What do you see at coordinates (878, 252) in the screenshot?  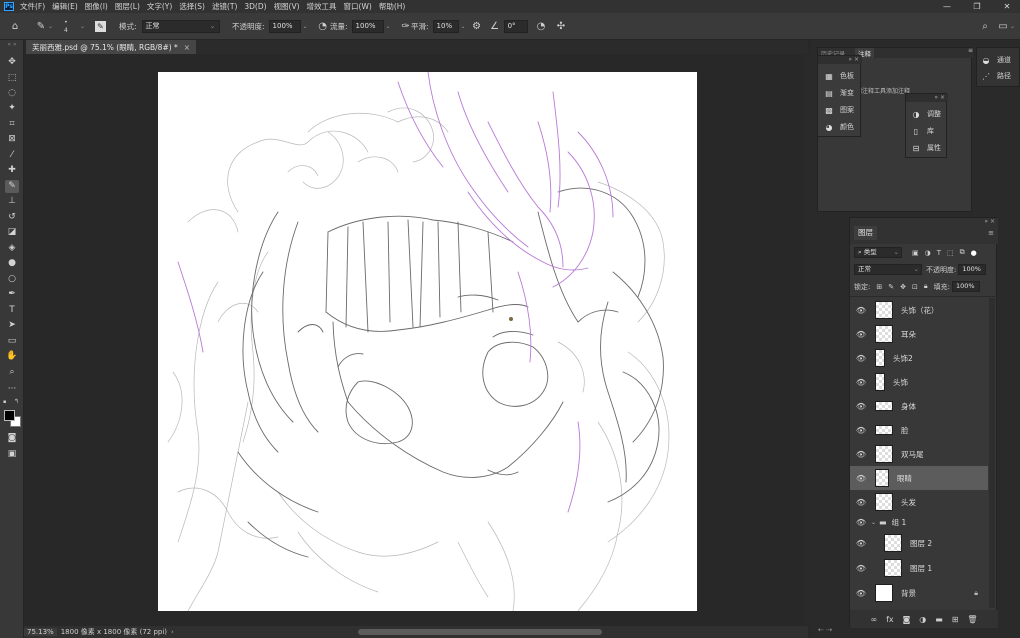 I see `layer-filter-select: ⌕ 类型 ⌄` at bounding box center [878, 252].